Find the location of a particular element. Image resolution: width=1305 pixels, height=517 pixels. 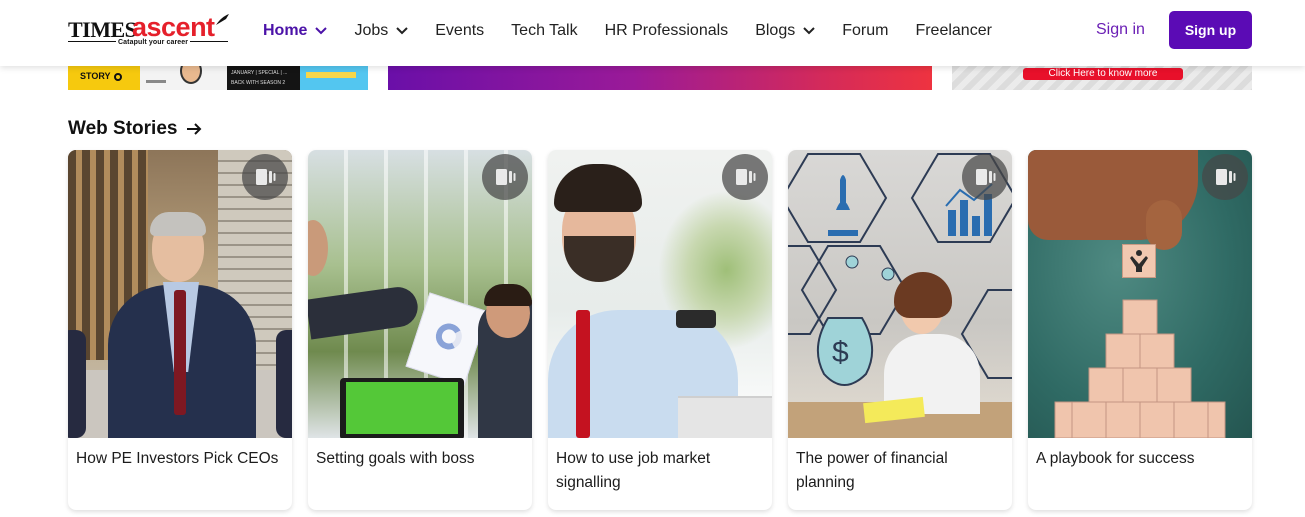

nav-item-freelancer: Freelancer is located at coordinates (953, 31).